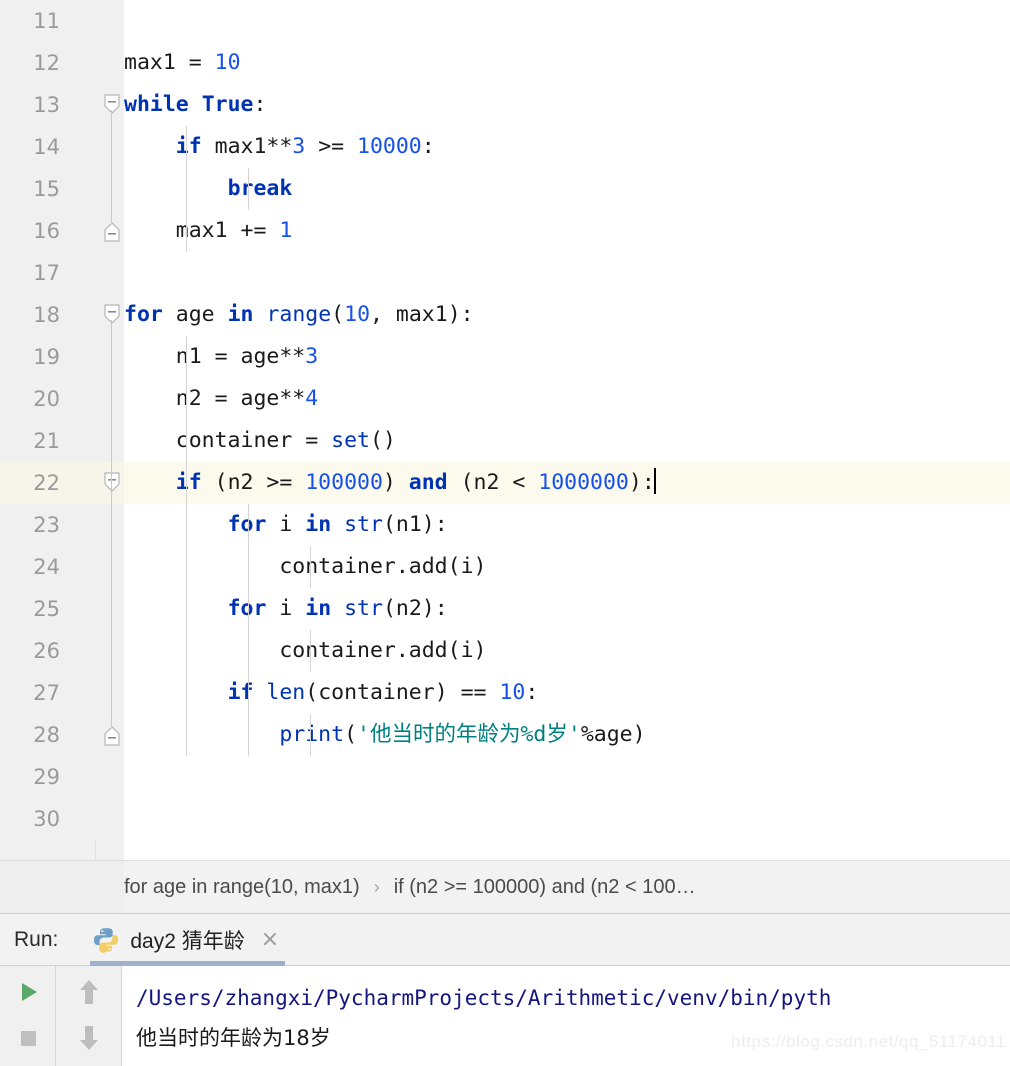 The width and height of the screenshot is (1010, 1066). I want to click on code-text: for i in str(n2):, so click(338, 608).